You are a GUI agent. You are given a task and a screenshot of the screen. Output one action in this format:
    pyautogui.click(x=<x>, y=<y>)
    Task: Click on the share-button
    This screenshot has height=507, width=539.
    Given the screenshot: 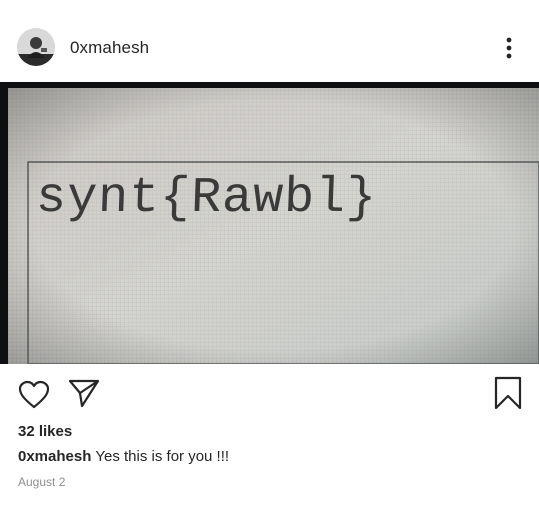 What is the action you would take?
    pyautogui.click(x=84, y=395)
    